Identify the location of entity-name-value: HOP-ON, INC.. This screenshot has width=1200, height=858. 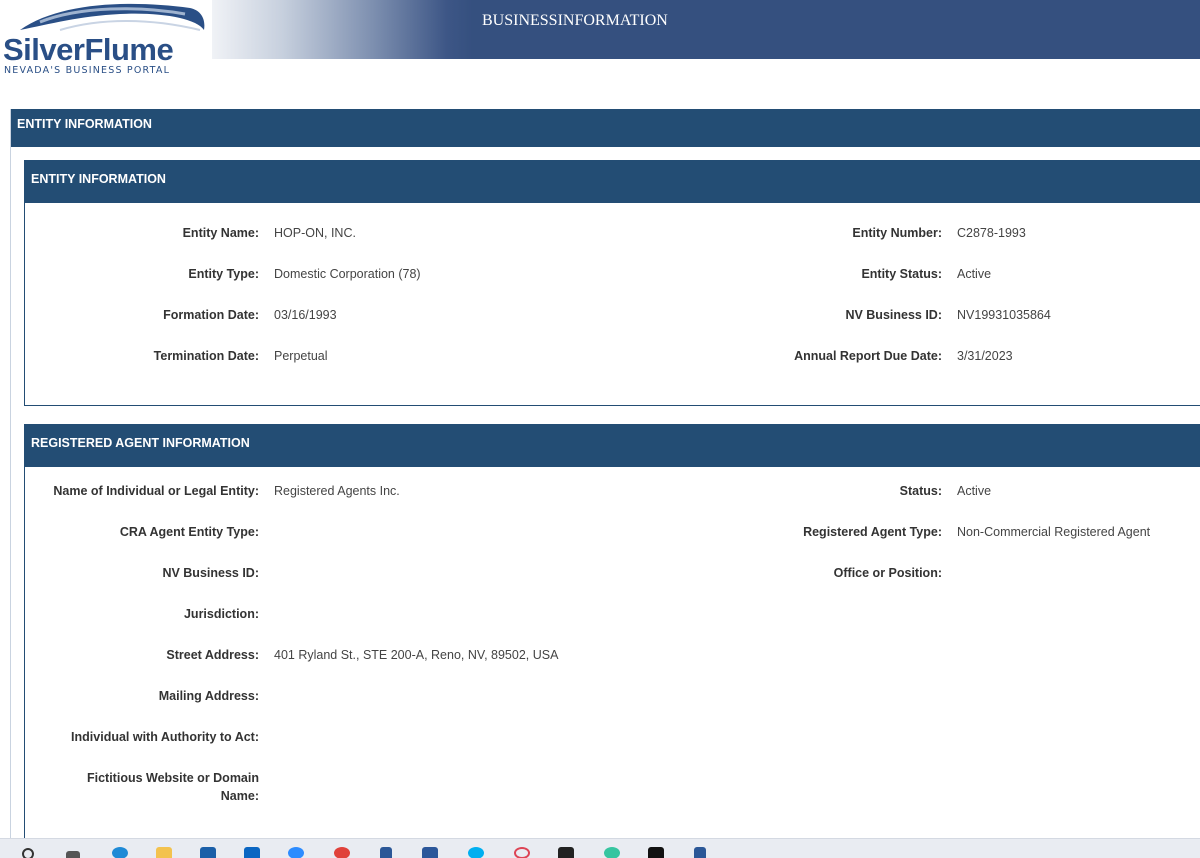
(315, 233).